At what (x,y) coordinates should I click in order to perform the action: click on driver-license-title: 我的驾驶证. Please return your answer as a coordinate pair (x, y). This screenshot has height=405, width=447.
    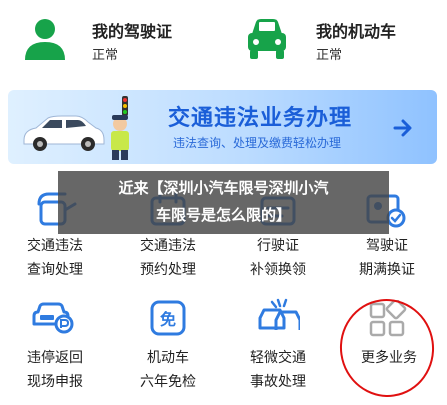
    Looking at the image, I should click on (132, 31).